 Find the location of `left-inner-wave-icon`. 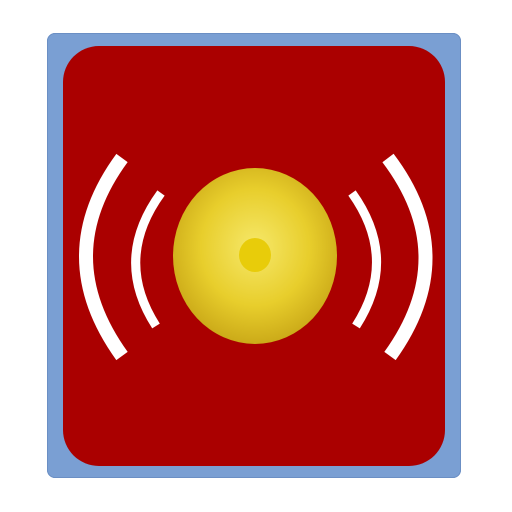

left-inner-wave-icon is located at coordinates (148, 259).